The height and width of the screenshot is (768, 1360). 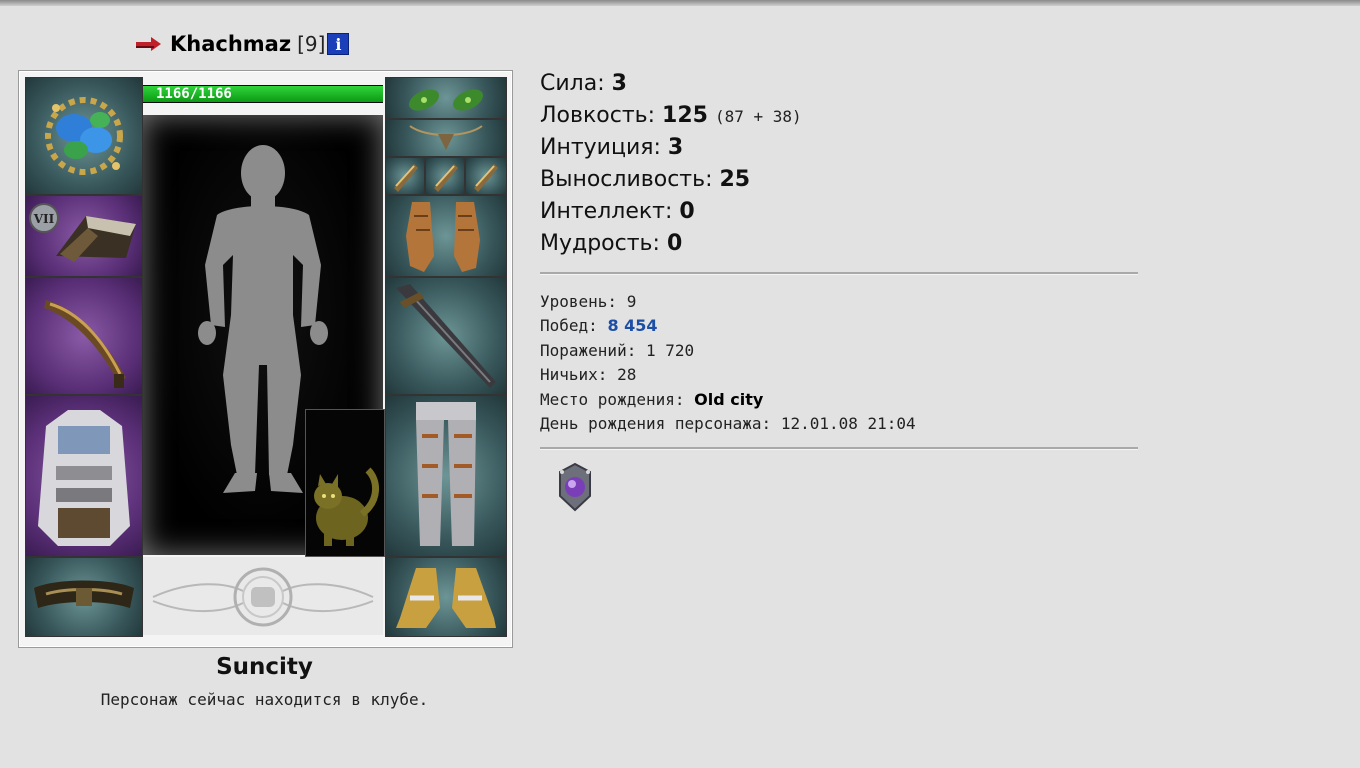 What do you see at coordinates (84, 597) in the screenshot?
I see `belt-icon` at bounding box center [84, 597].